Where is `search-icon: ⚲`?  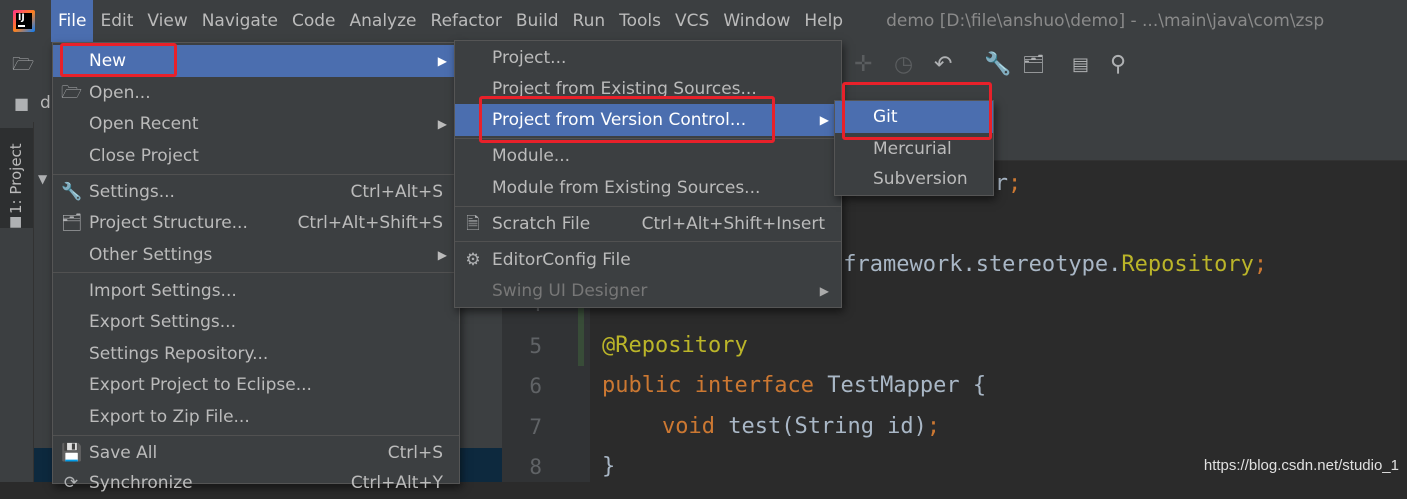
search-icon: ⚲ is located at coordinates (1118, 65).